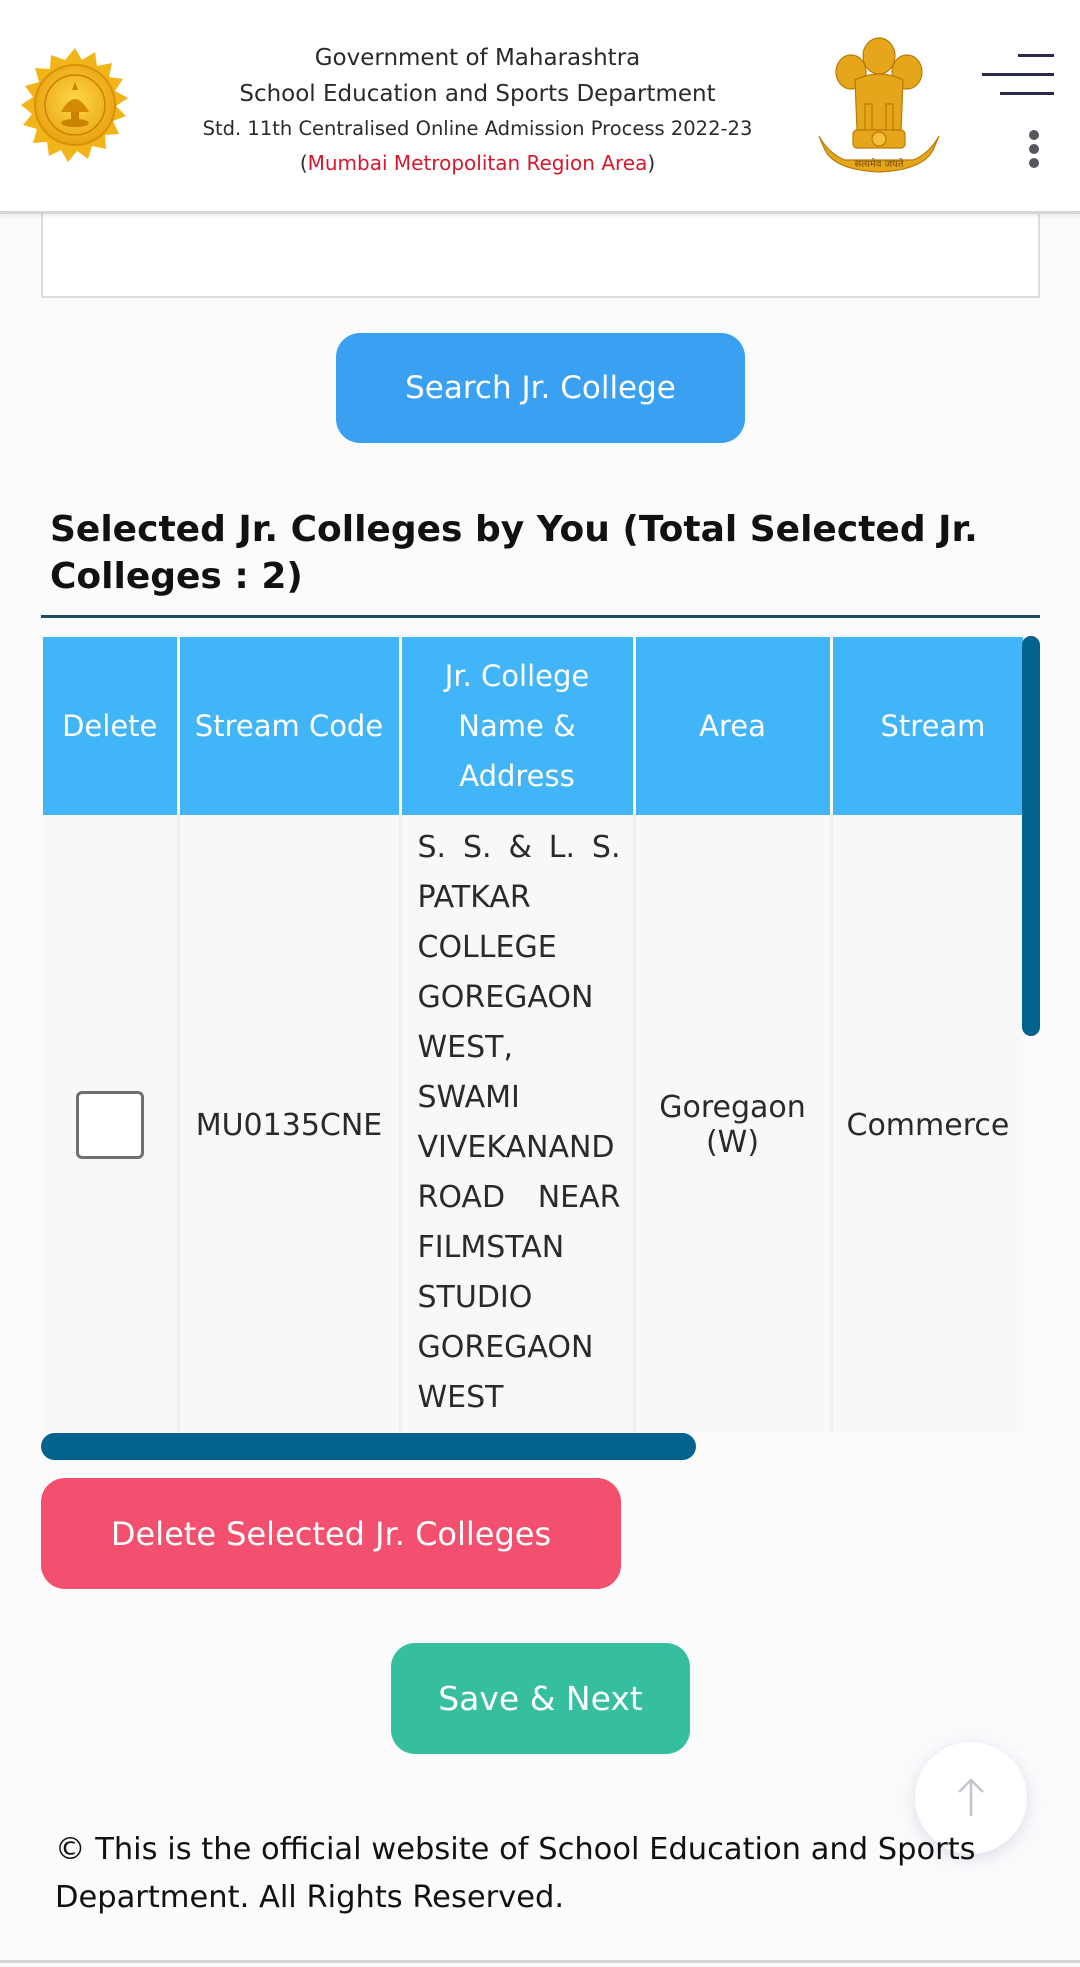 The image size is (1080, 1967). Describe the element at coordinates (75, 105) in the screenshot. I see `maharashtra-seal-icon` at that location.